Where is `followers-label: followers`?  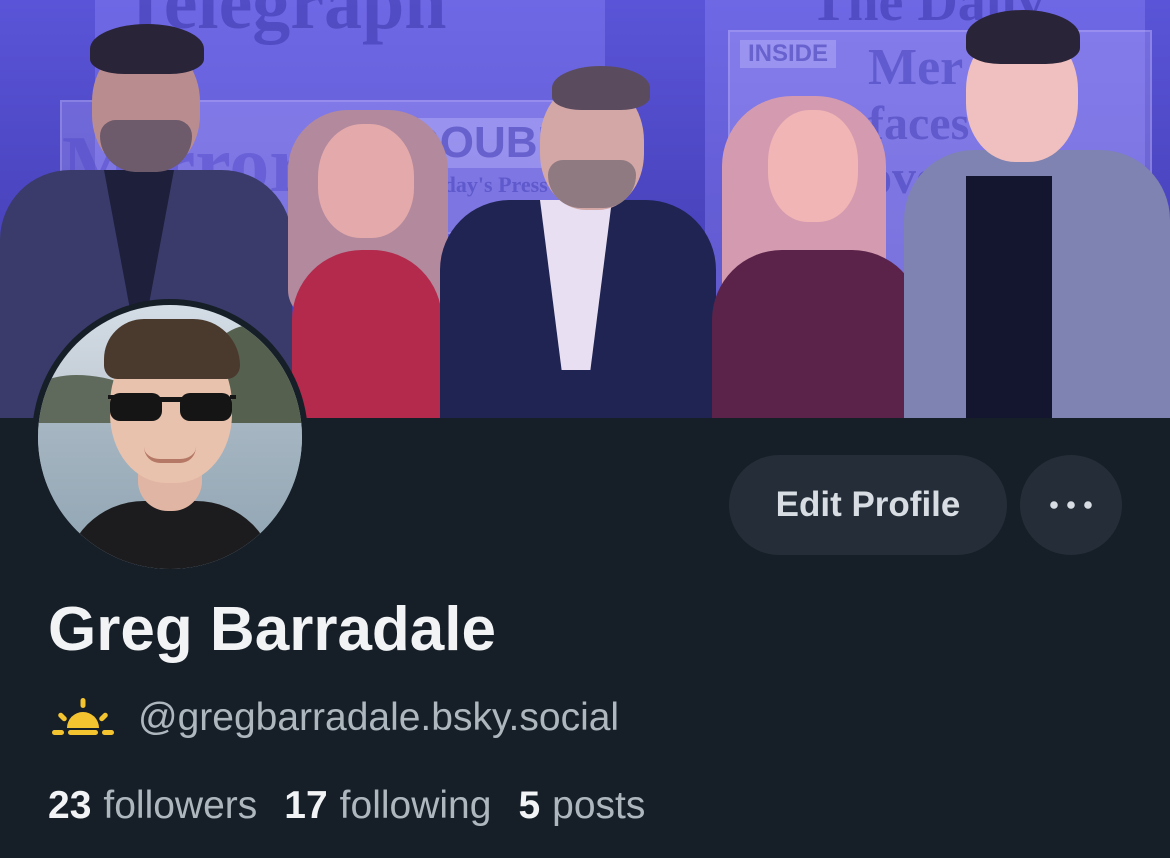
followers-label: followers is located at coordinates (180, 805).